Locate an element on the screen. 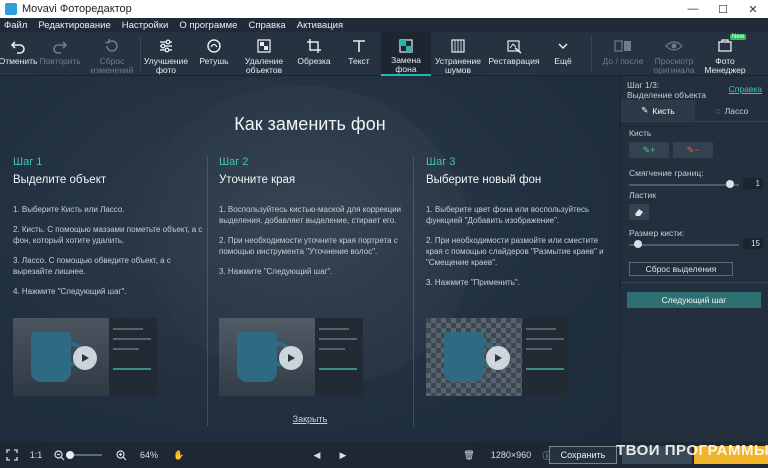 This screenshot has width=768, height=468. crop-button: Обрезка is located at coordinates (314, 54).